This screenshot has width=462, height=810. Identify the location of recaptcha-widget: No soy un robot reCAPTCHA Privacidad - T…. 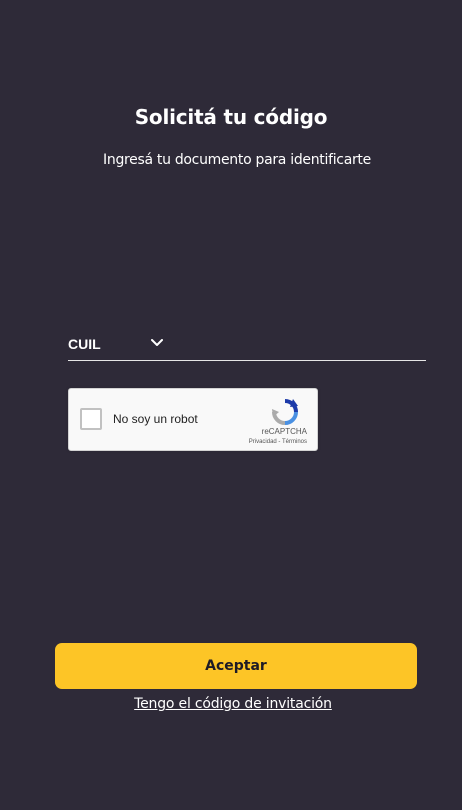
(193, 419).